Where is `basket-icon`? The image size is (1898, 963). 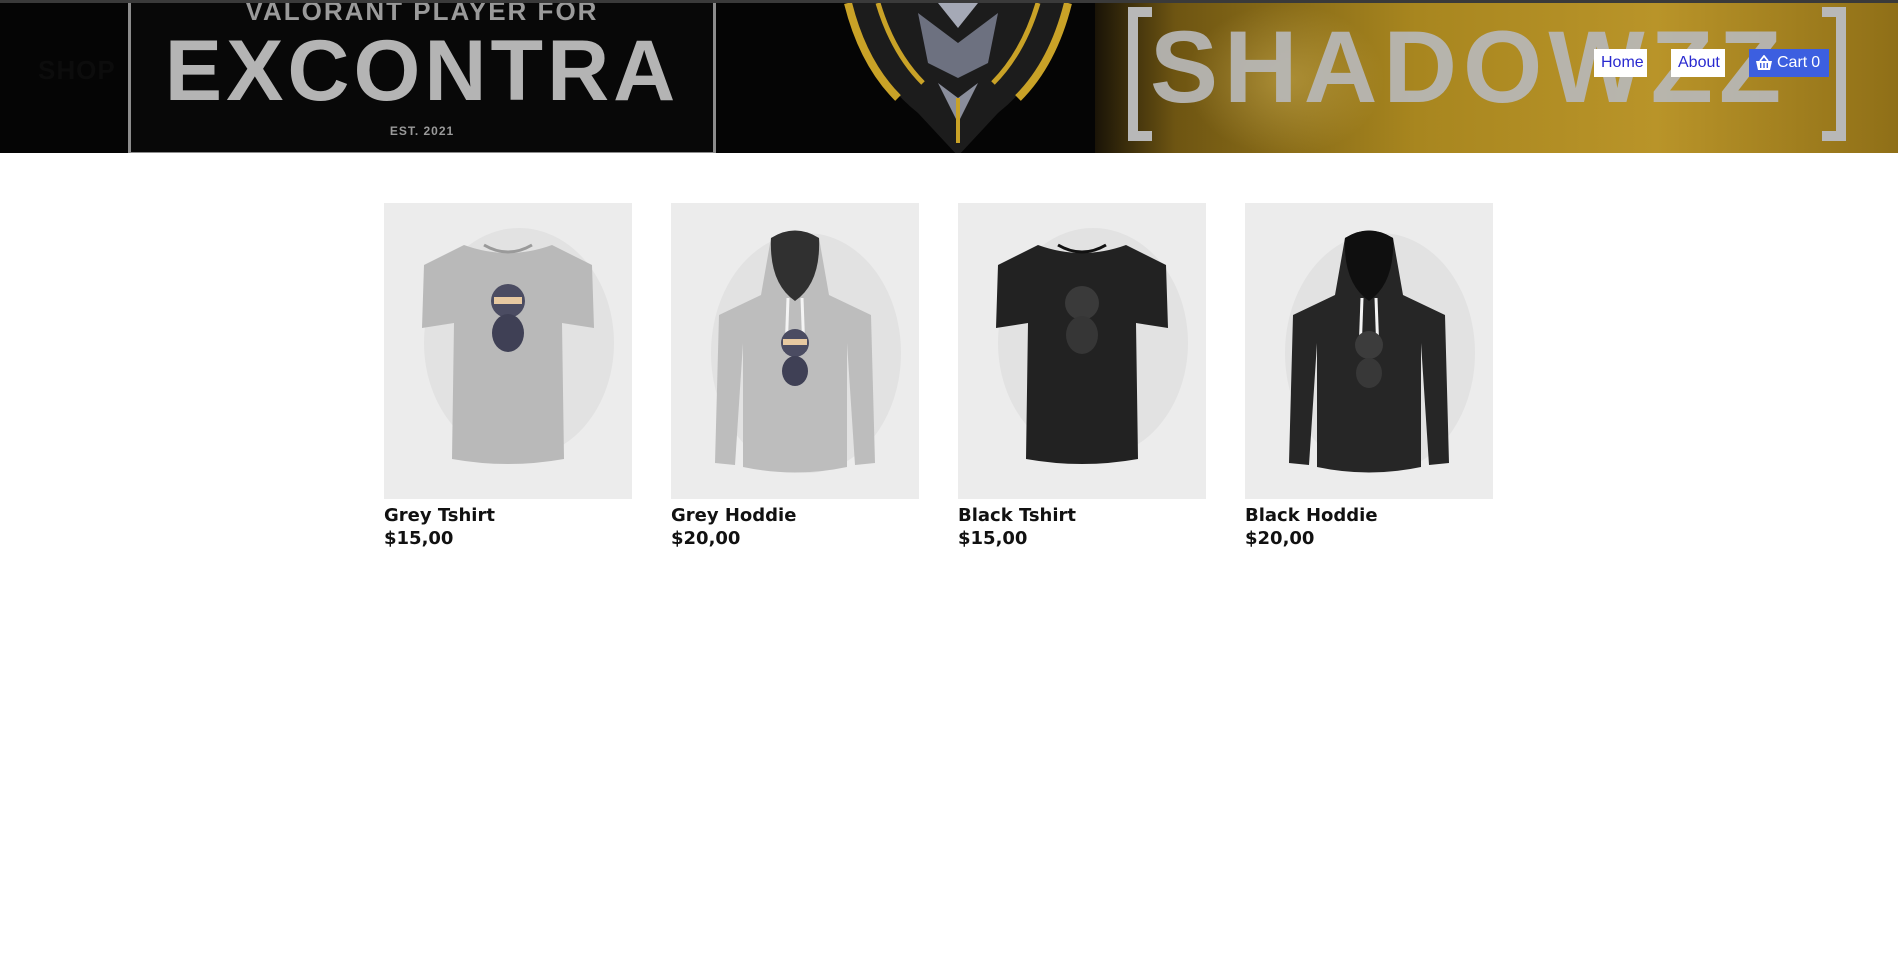 basket-icon is located at coordinates (1764, 62).